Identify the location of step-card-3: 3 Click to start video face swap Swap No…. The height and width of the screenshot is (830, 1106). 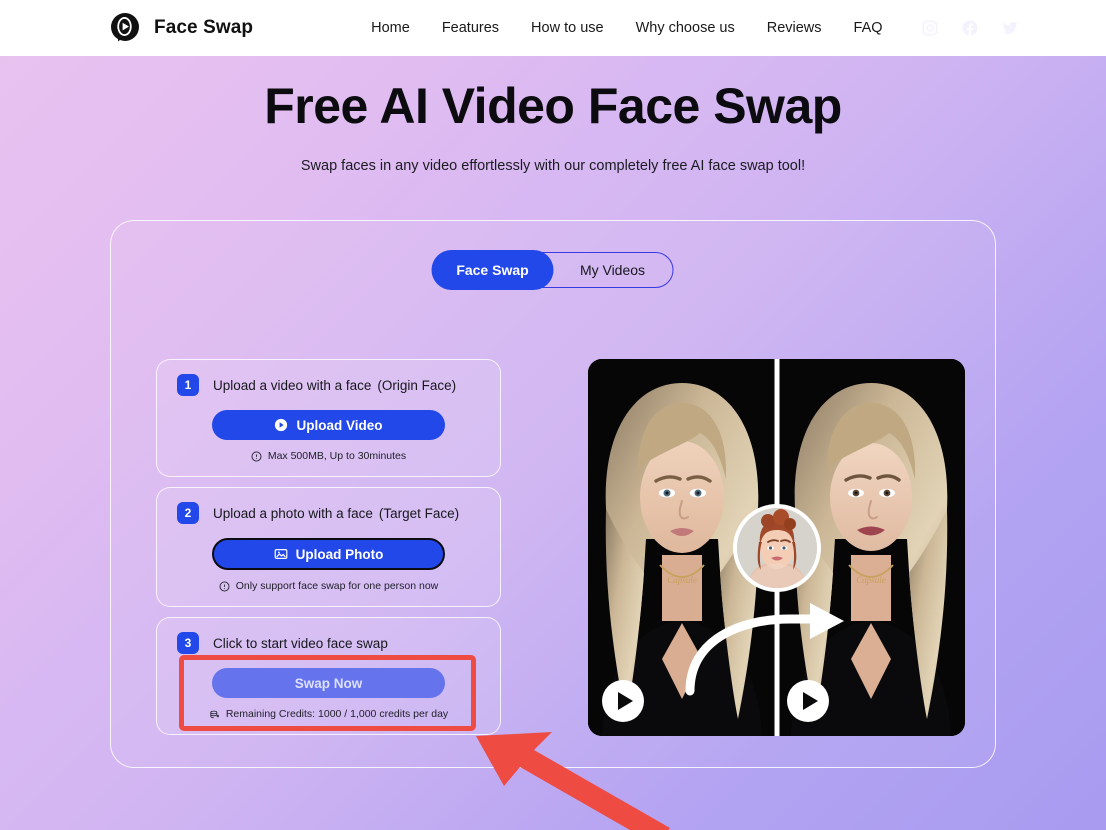
(328, 676).